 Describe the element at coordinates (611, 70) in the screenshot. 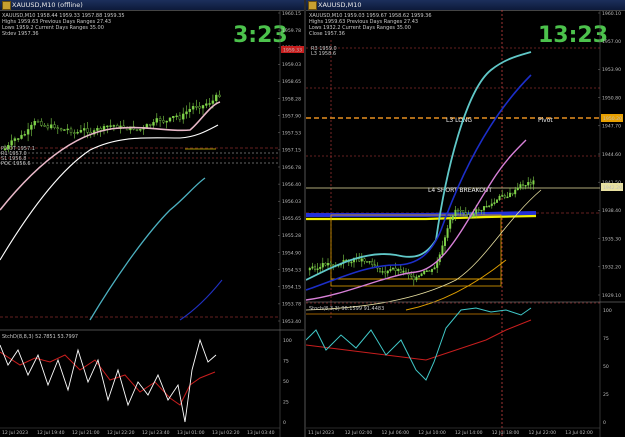

I see `price-tick-label: 1953.90` at that location.